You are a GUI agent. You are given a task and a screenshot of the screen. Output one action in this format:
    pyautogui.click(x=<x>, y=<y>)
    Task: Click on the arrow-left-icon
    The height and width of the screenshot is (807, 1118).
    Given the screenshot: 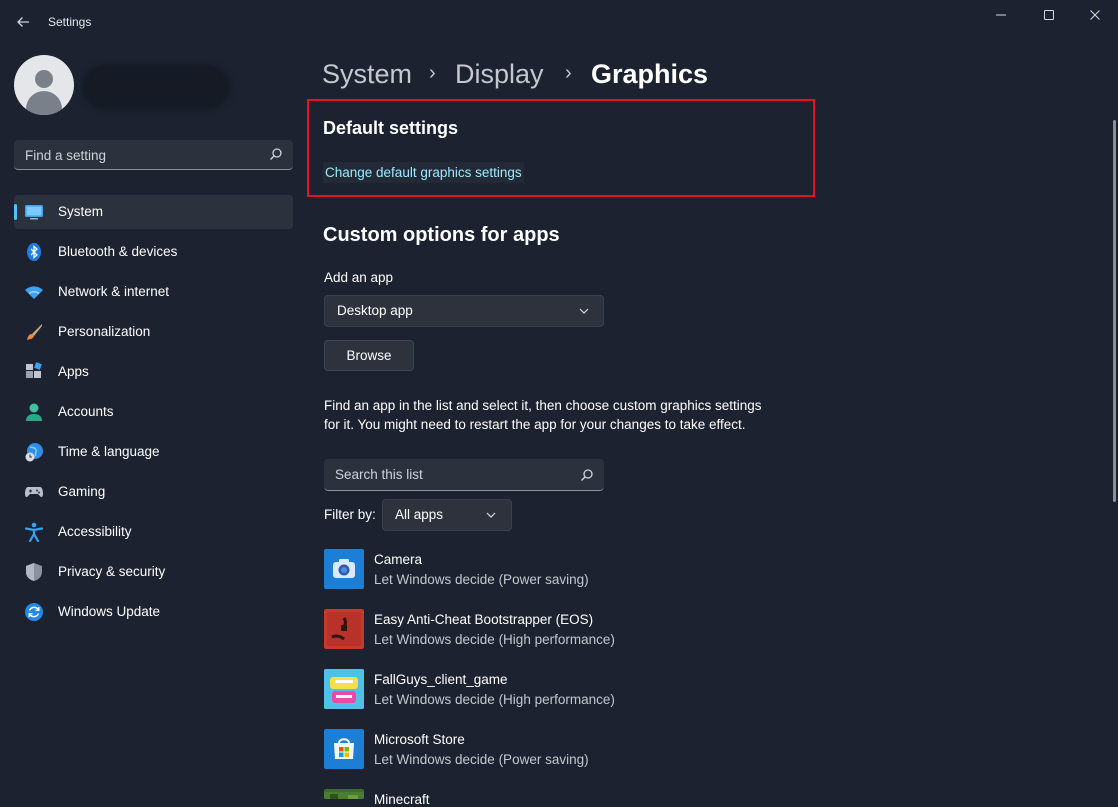 What is the action you would take?
    pyautogui.click(x=23, y=22)
    